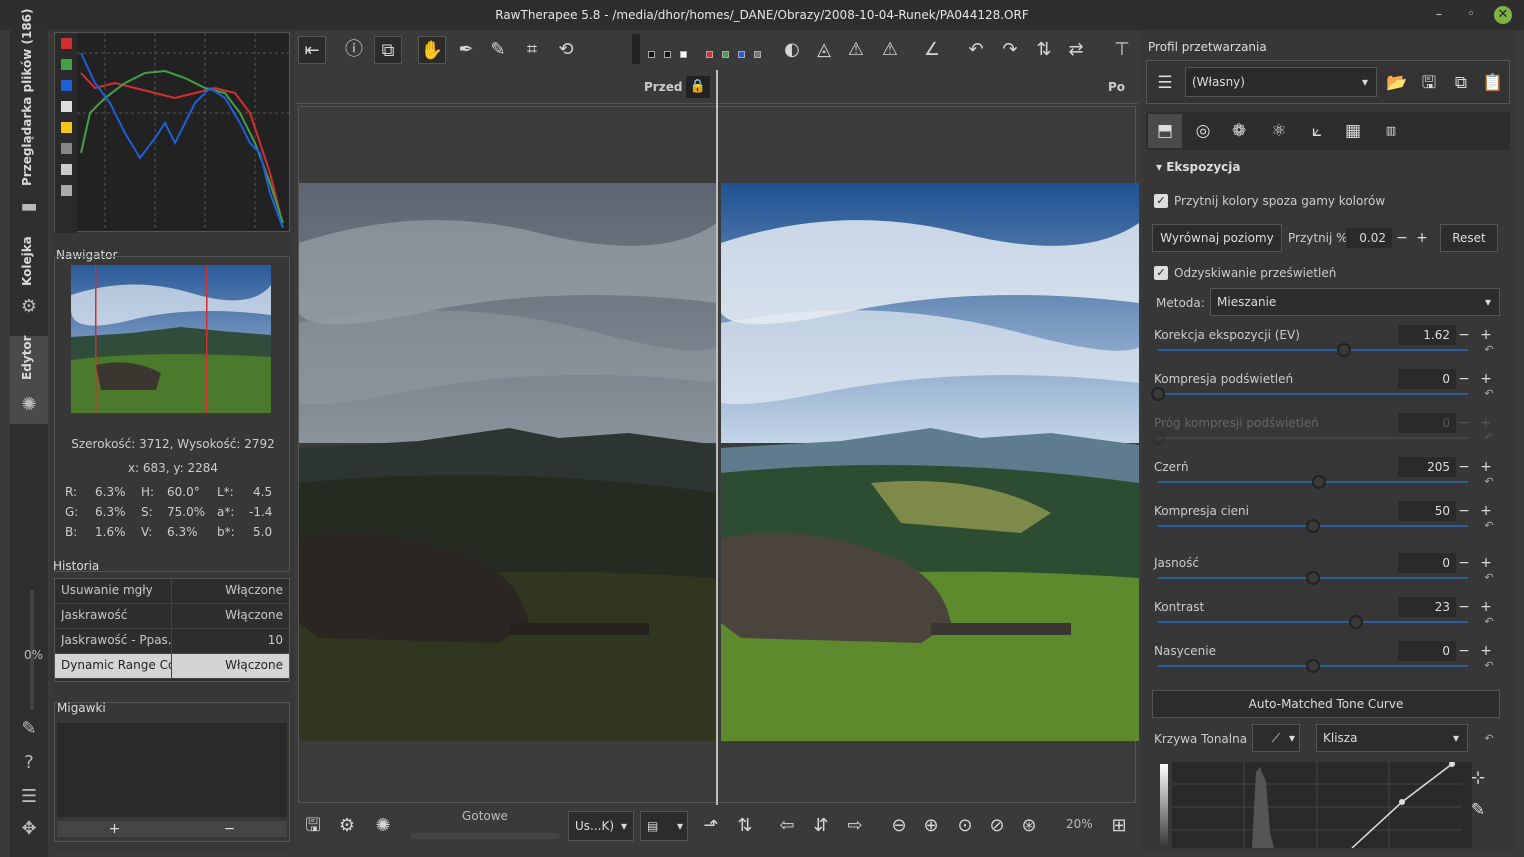 This screenshot has height=857, width=1524. I want to click on output-profile-select: Us...K) ▾, so click(601, 826).